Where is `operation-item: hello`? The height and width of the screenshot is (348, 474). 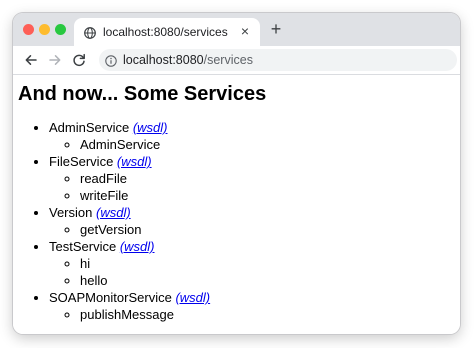 operation-item: hello is located at coordinates (145, 280).